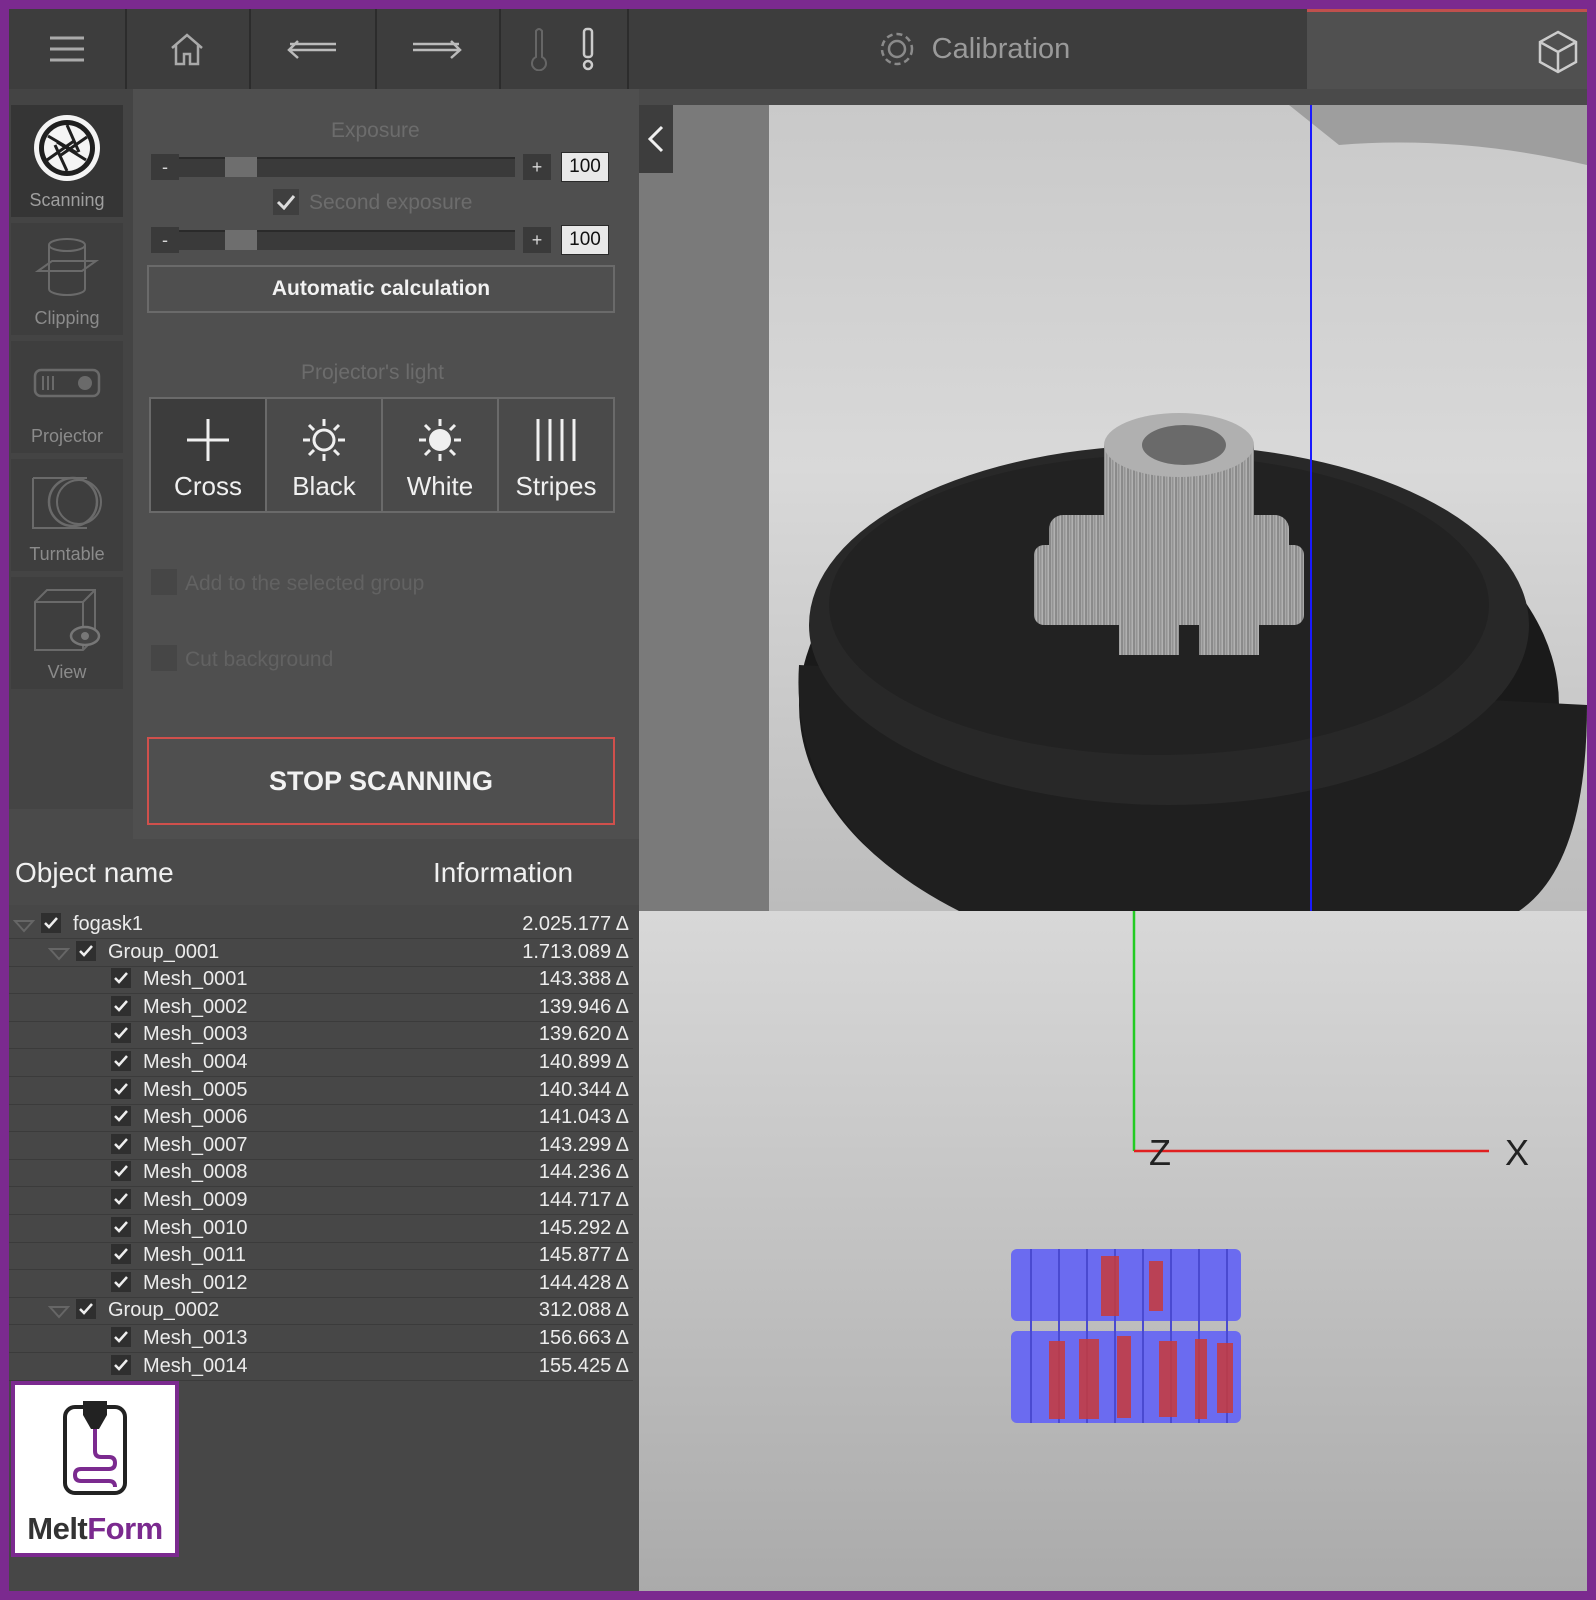  What do you see at coordinates (656, 139) in the screenshot?
I see `collapse-panel-button` at bounding box center [656, 139].